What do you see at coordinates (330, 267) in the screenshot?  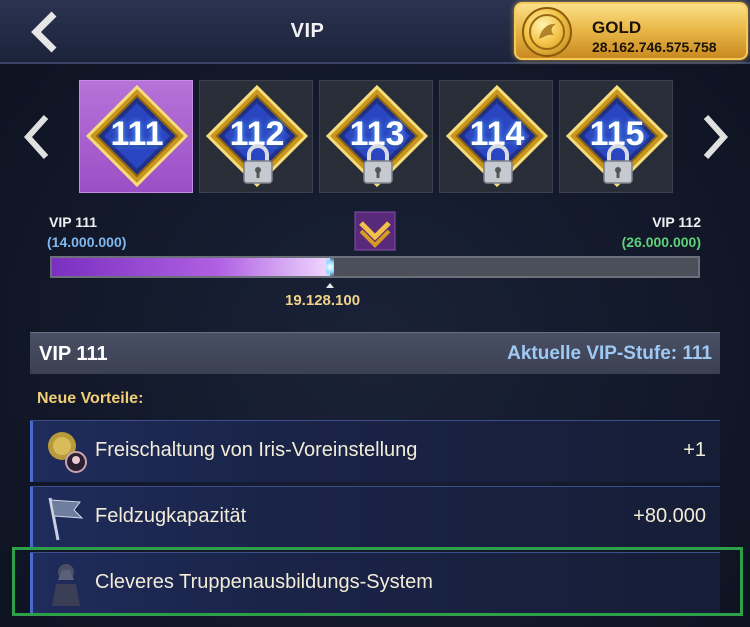 I see `vip-progress-marker` at bounding box center [330, 267].